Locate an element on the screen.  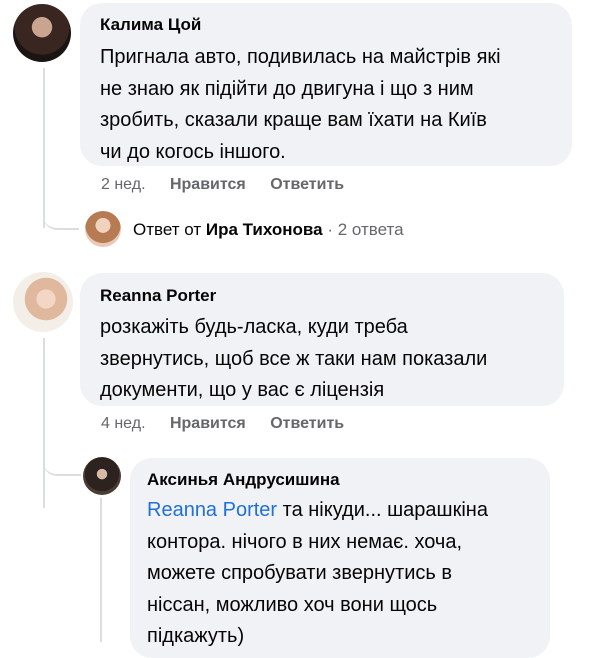
comment-meta: 4 нед. Нравится Ответить is located at coordinates (222, 424).